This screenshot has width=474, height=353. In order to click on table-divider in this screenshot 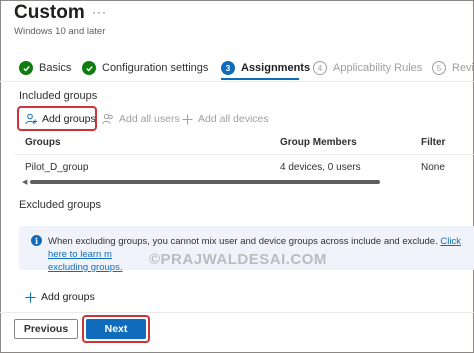, I will do `click(244, 154)`.